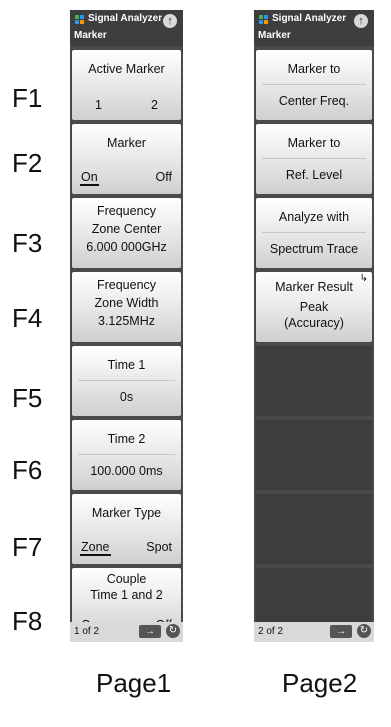 The width and height of the screenshot is (391, 727). I want to click on page-indicator: 1 of 2, so click(87, 631).